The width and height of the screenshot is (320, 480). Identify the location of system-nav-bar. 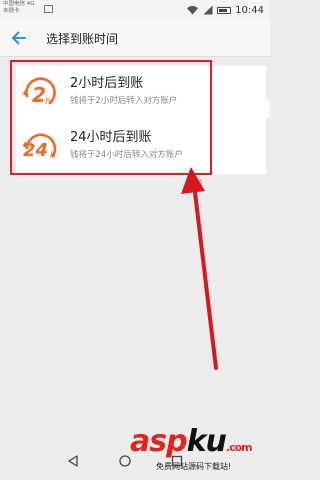
(135, 463).